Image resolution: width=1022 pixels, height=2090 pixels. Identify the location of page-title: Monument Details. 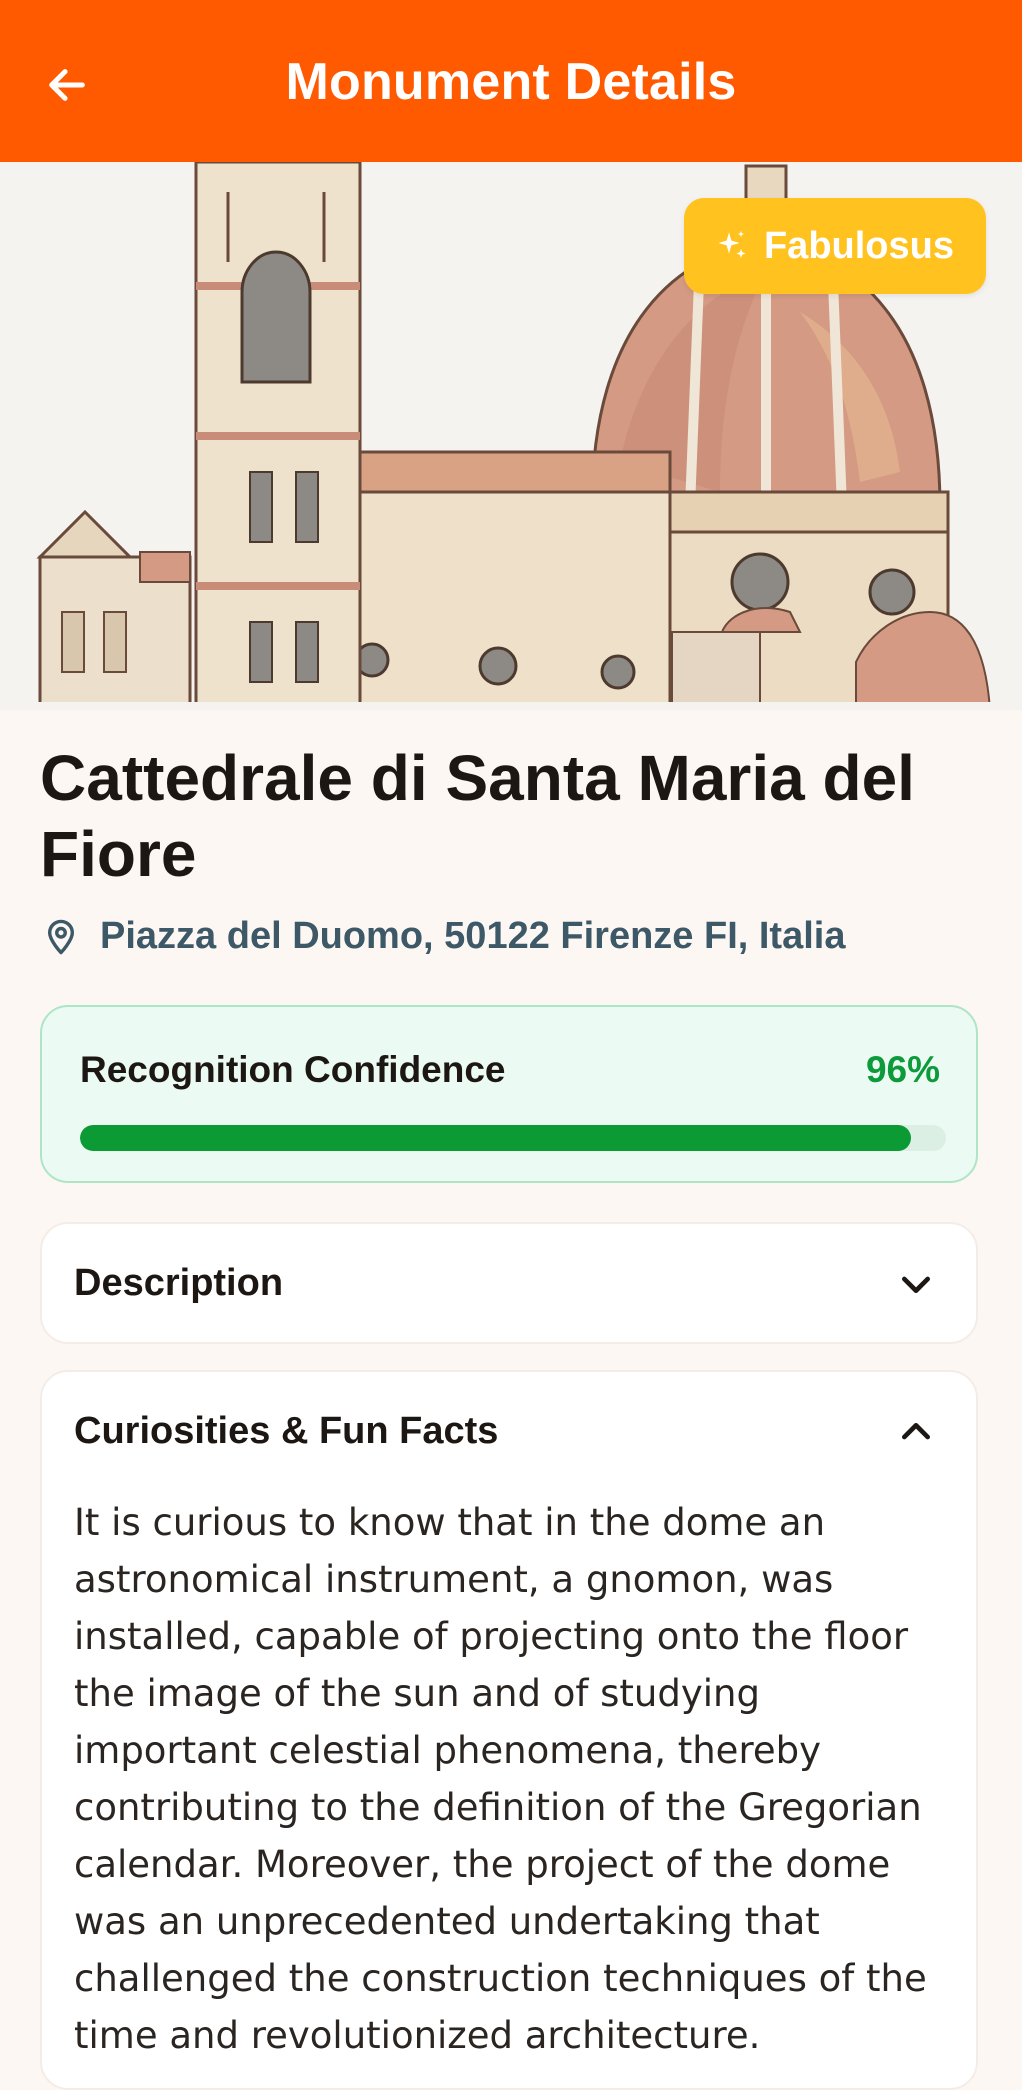
(511, 82).